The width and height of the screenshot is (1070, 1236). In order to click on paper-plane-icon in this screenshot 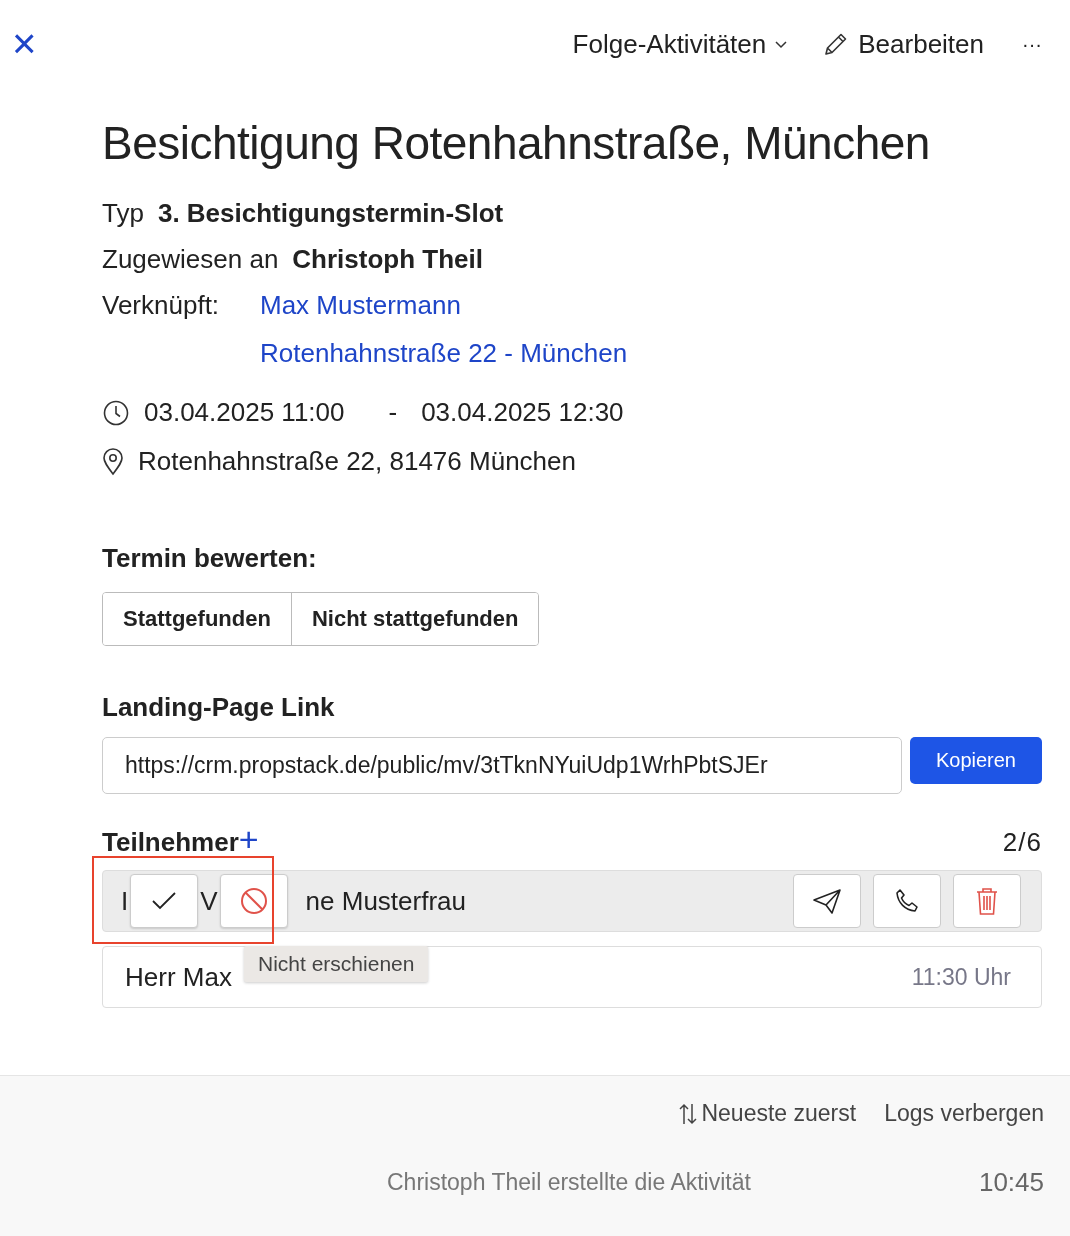, I will do `click(827, 901)`.